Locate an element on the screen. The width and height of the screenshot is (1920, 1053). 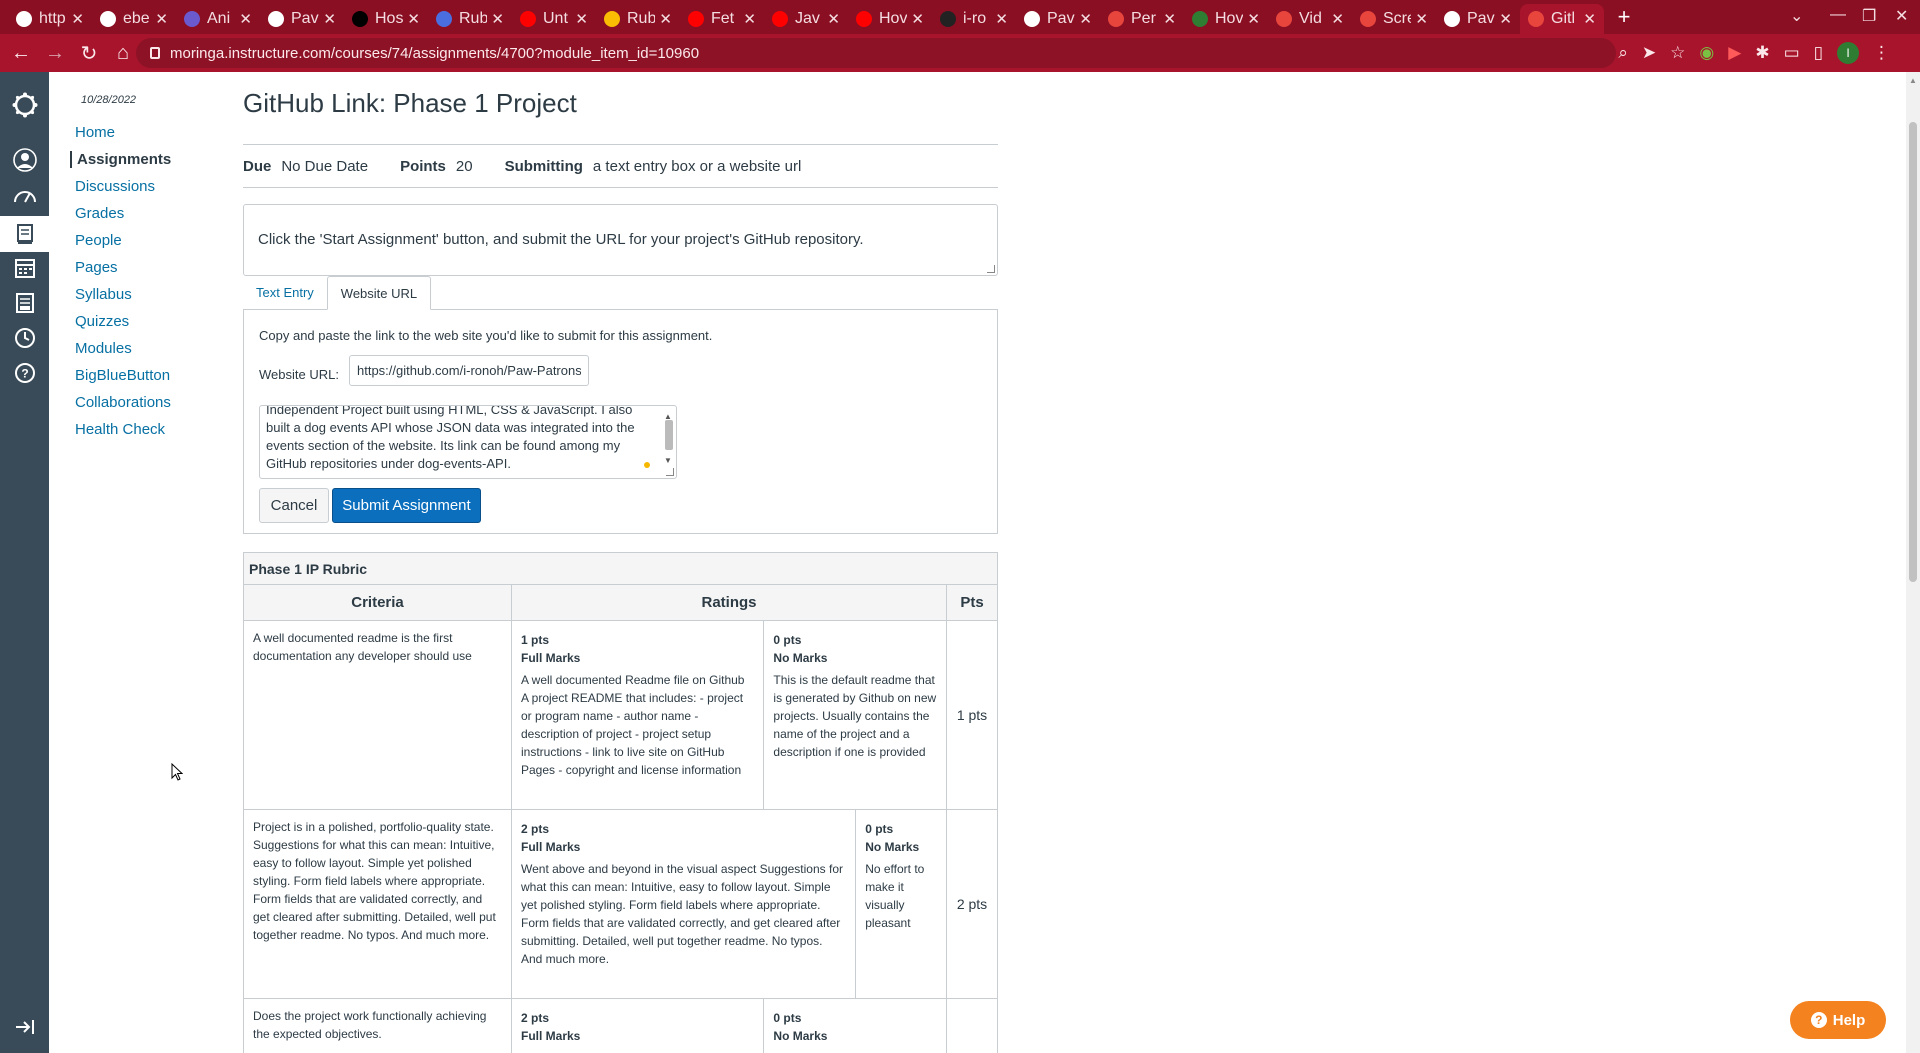
back-icon: ← is located at coordinates (21, 53).